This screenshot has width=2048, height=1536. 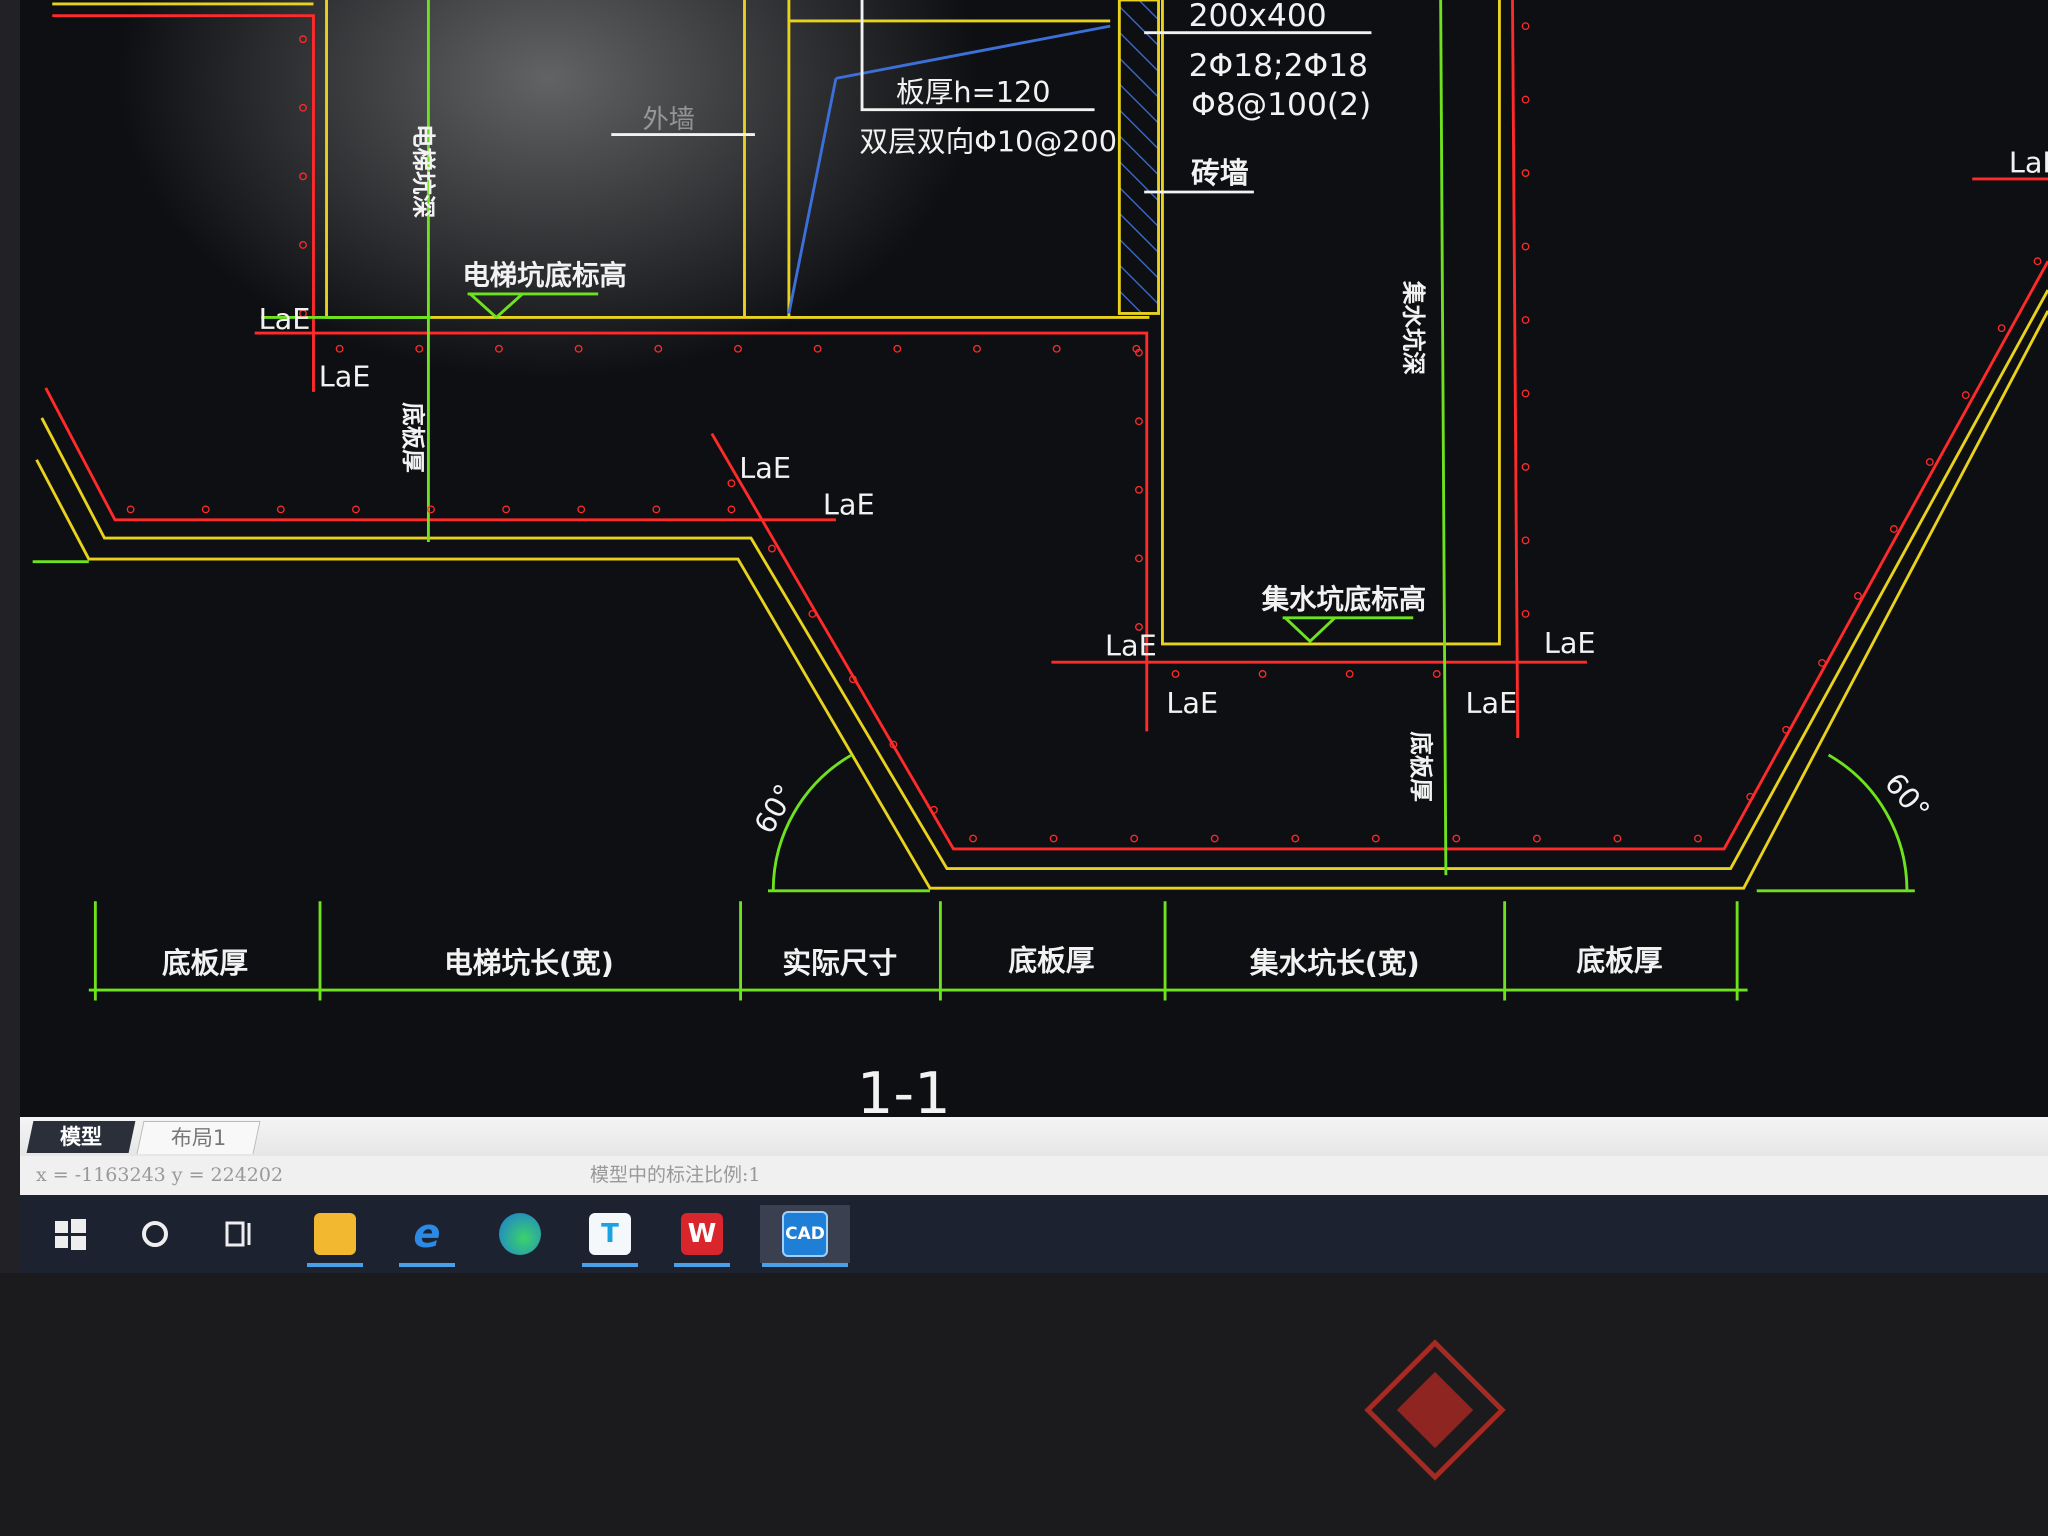 I want to click on beam-stirrup-label: Φ8@100(2), so click(x=1281, y=105).